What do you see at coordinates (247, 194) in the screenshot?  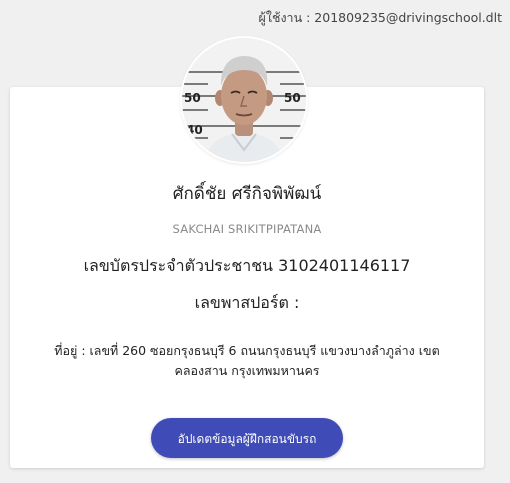 I see `instructor-name-thai: ศักดิ์ชัย ศรีกิจพิพัฒน์` at bounding box center [247, 194].